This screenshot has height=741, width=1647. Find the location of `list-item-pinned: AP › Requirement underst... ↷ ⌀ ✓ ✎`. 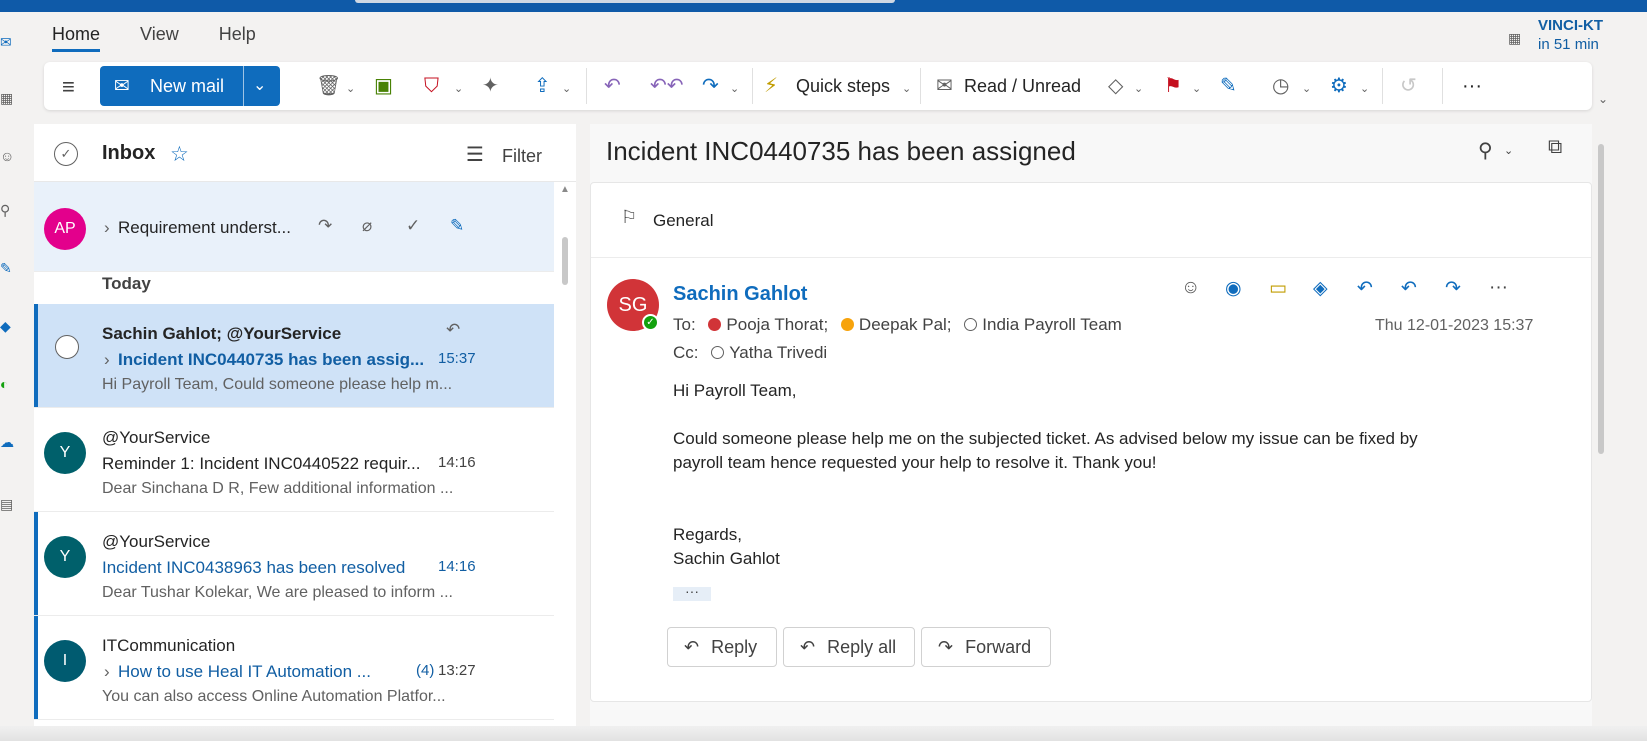

list-item-pinned: AP › Requirement underst... ↷ ⌀ ✓ ✎ is located at coordinates (294, 227).